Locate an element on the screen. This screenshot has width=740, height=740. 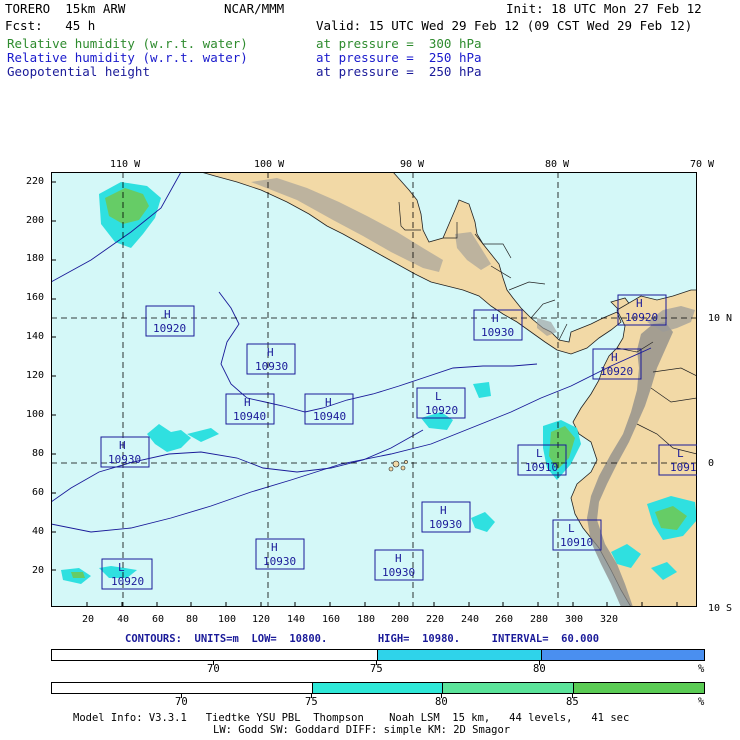
lon-label-110w: 110 W is located at coordinates (125, 164).